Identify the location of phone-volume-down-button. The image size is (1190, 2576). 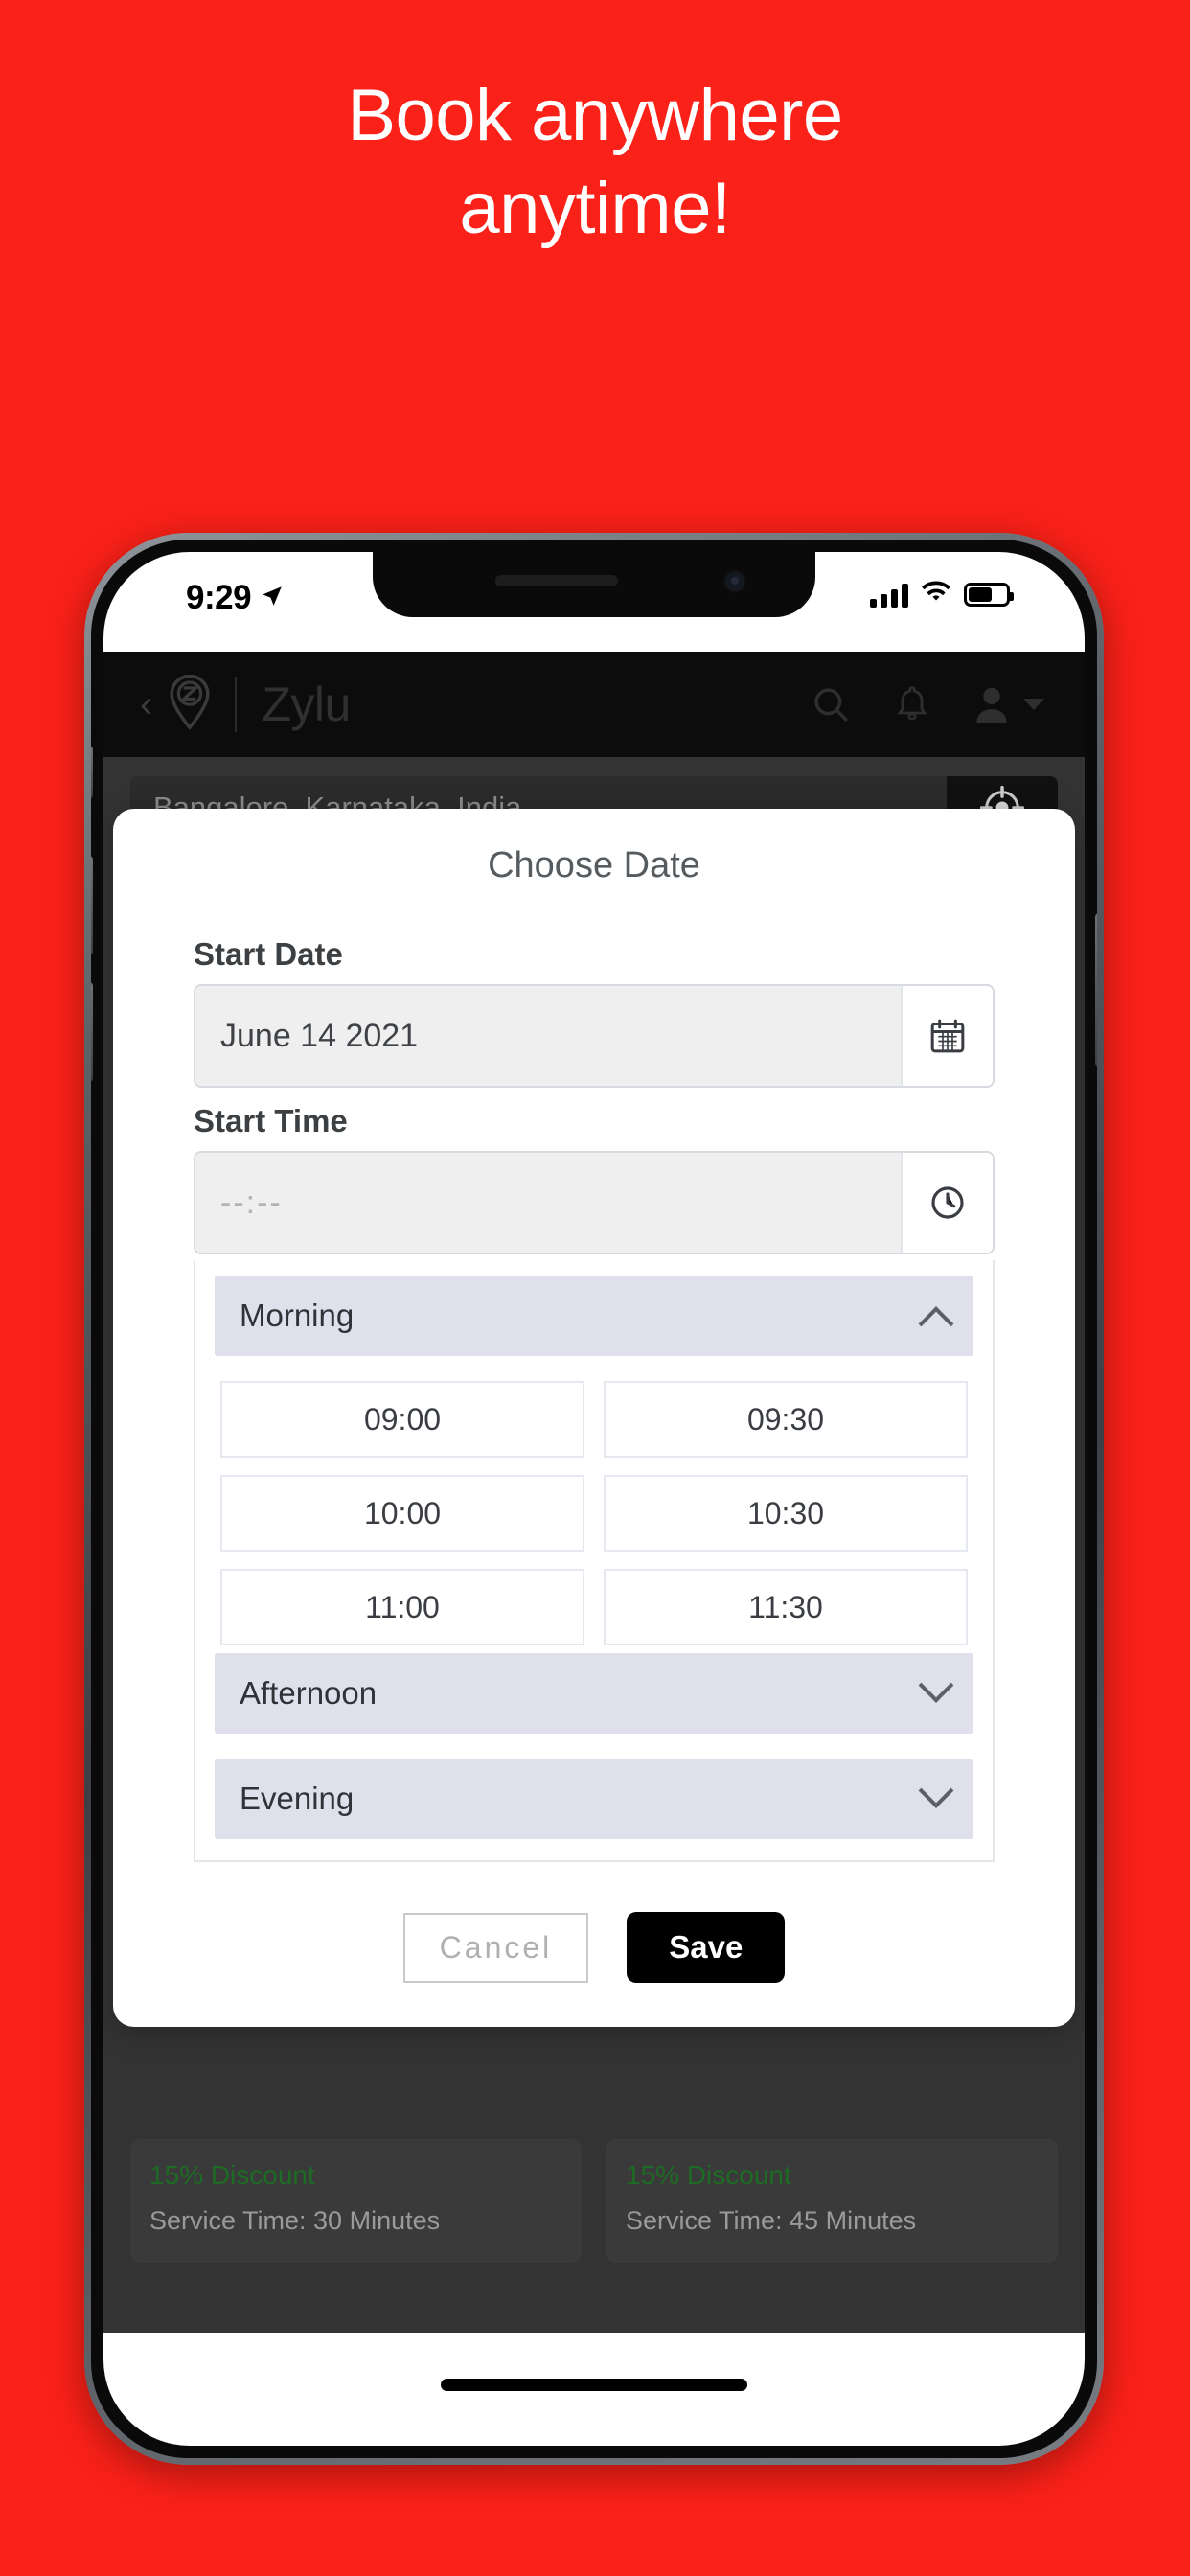
(92, 1032).